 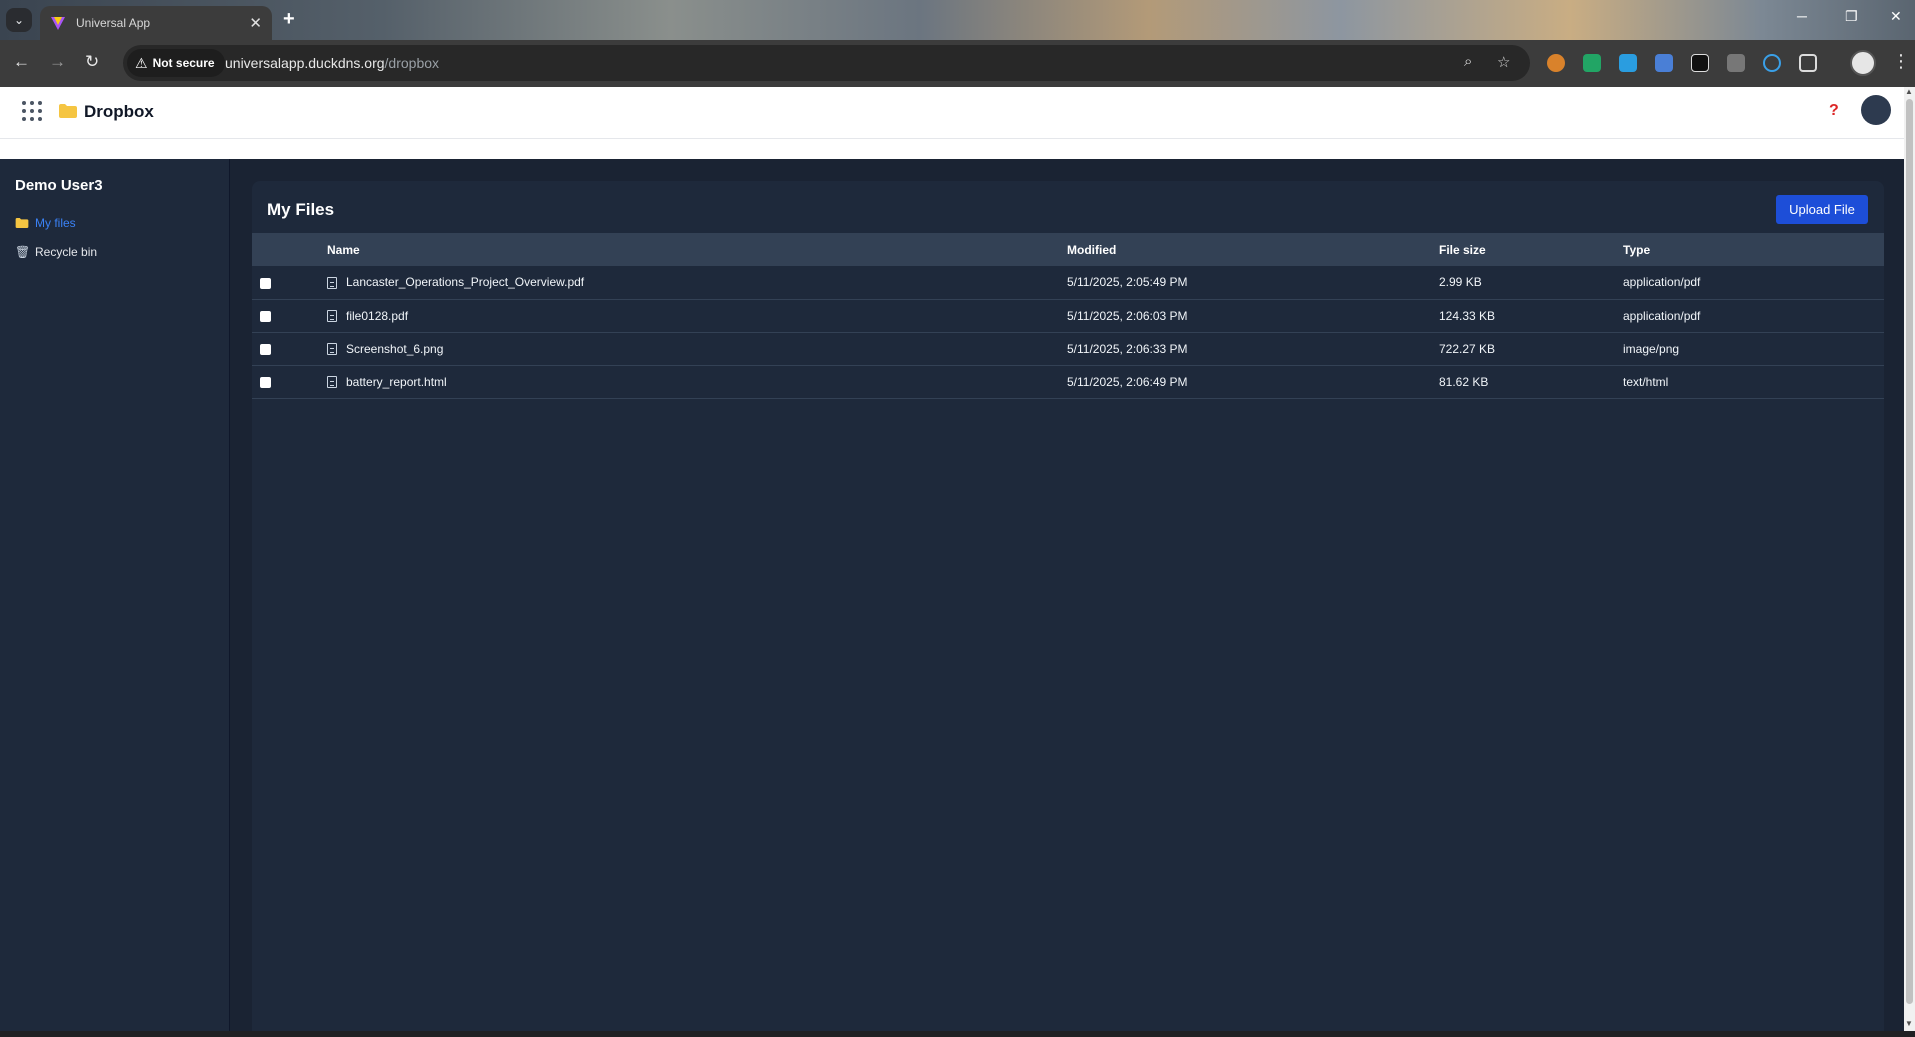 I want to click on url-text: universalapp.duckdns.org/dropbox, so click(x=332, y=63).